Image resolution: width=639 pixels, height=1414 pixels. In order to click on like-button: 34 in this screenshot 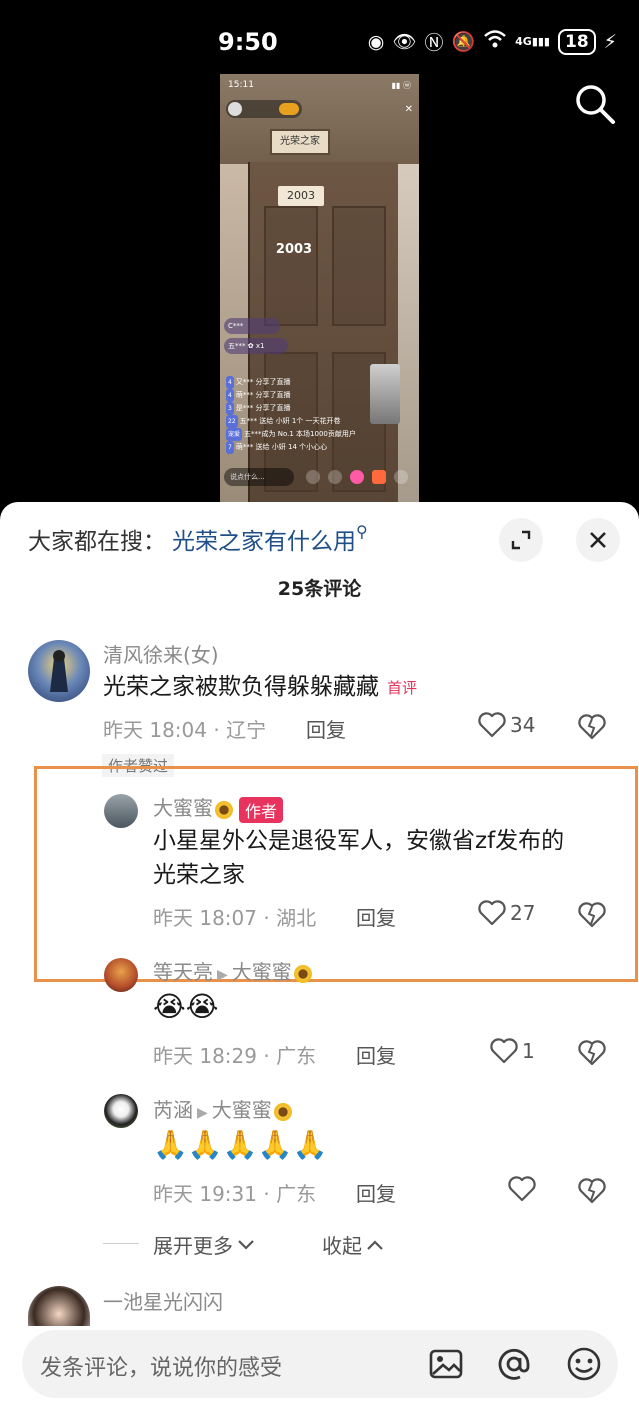, I will do `click(506, 725)`.